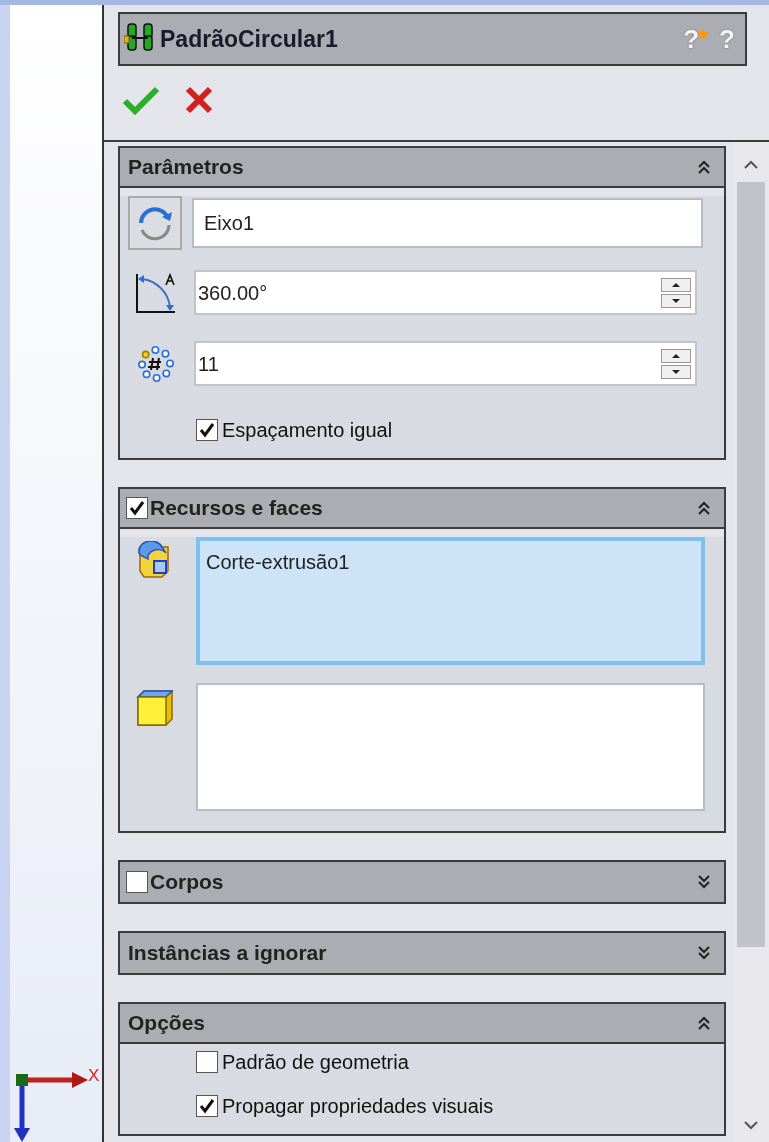  I want to click on scrollbar, so click(751, 642).